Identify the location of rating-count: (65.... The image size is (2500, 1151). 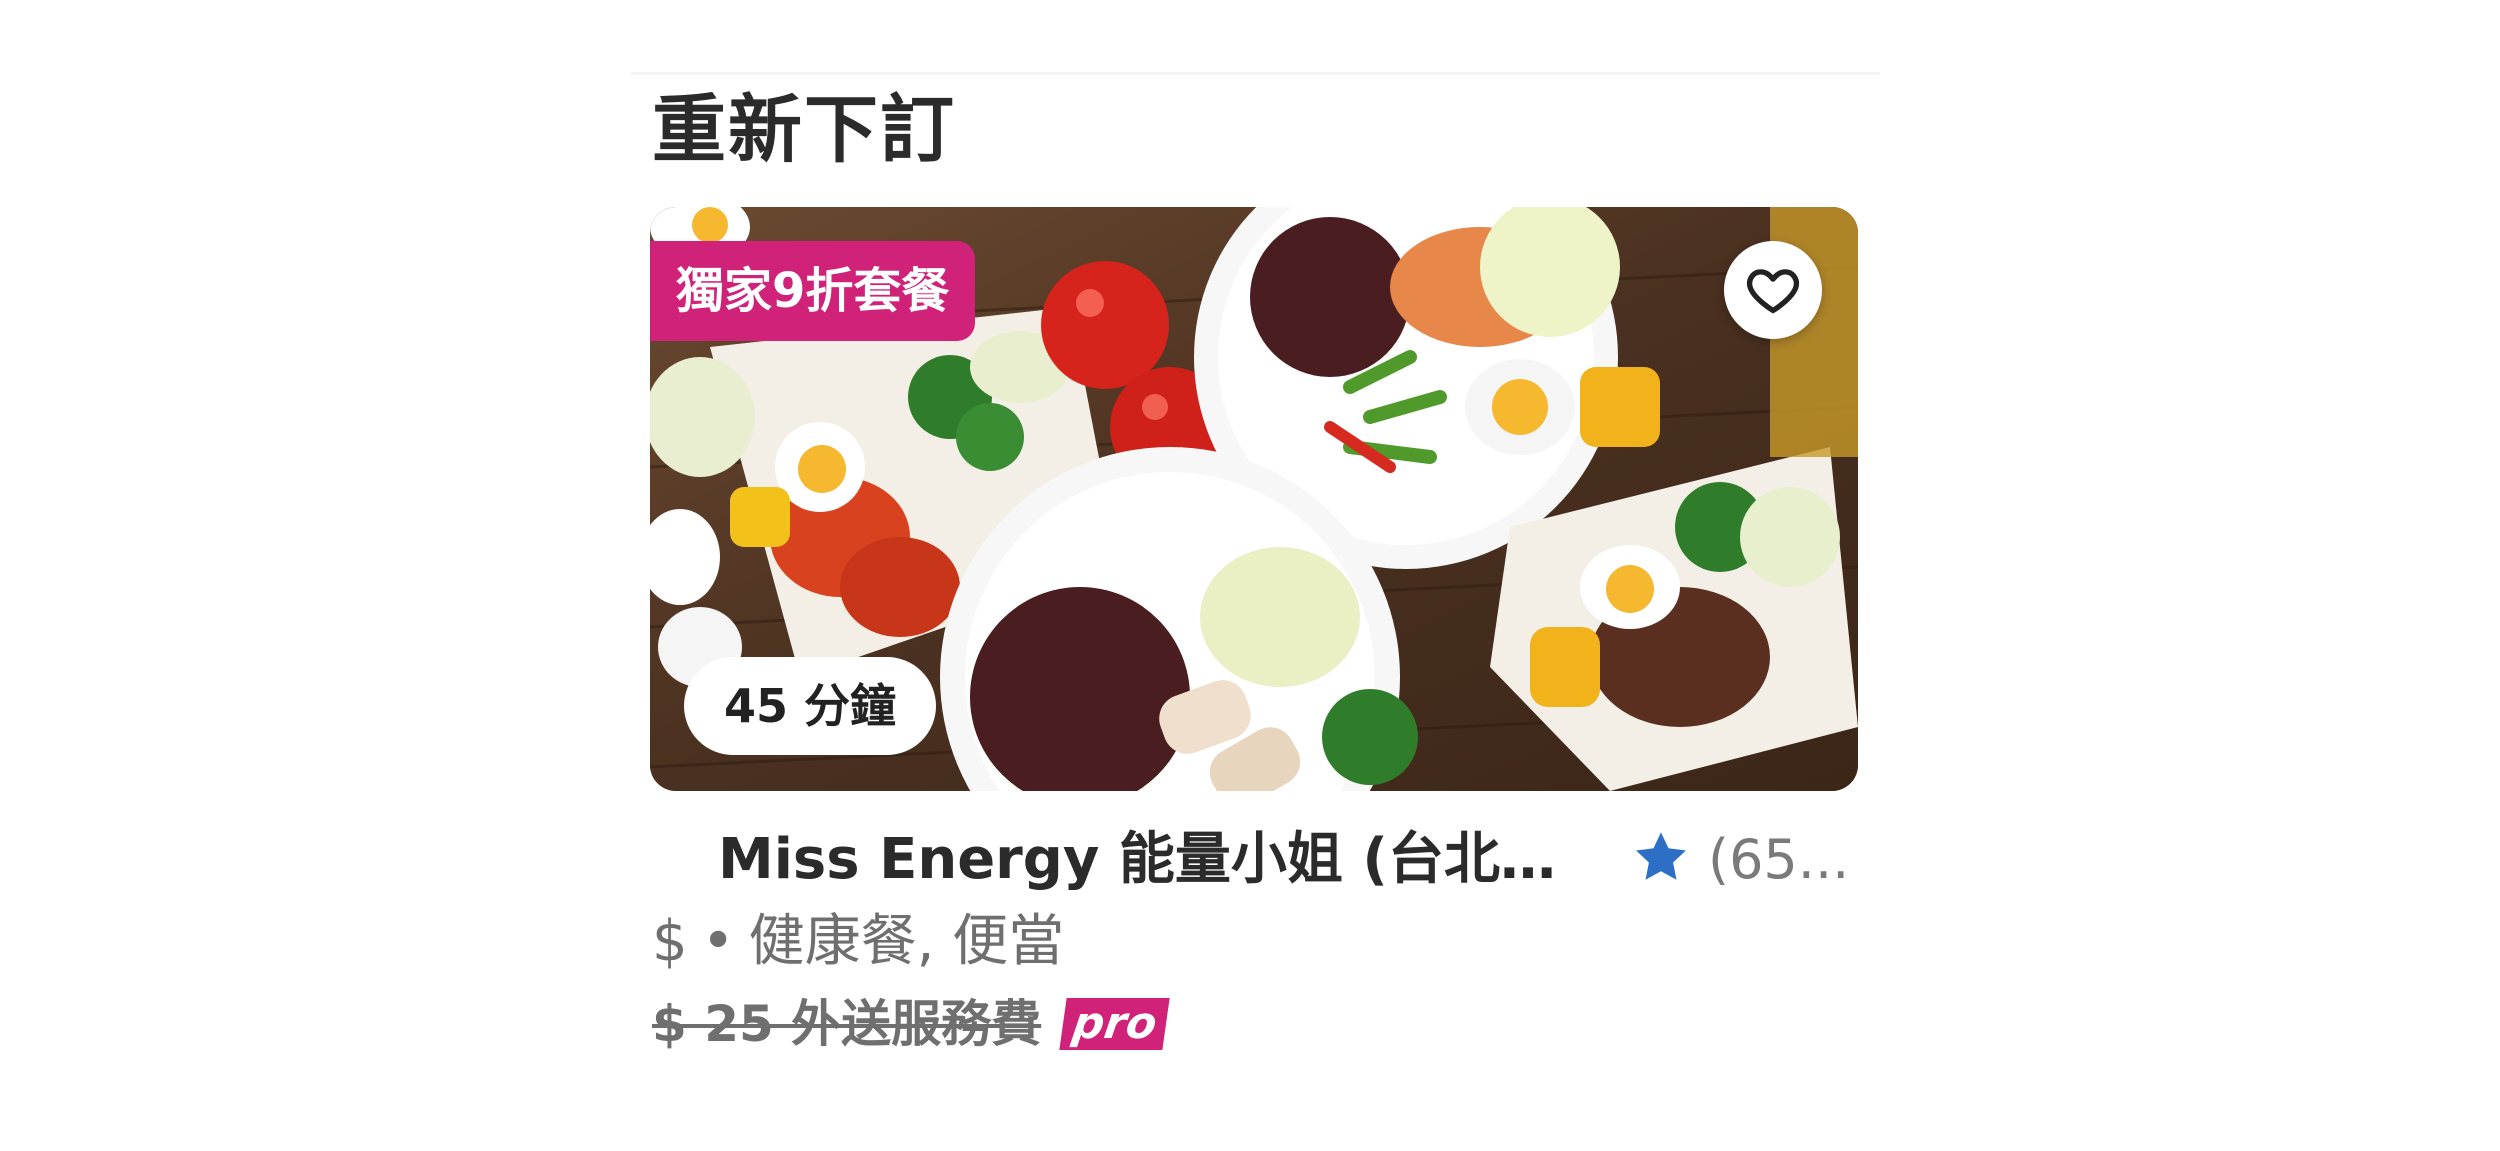
(1779, 859).